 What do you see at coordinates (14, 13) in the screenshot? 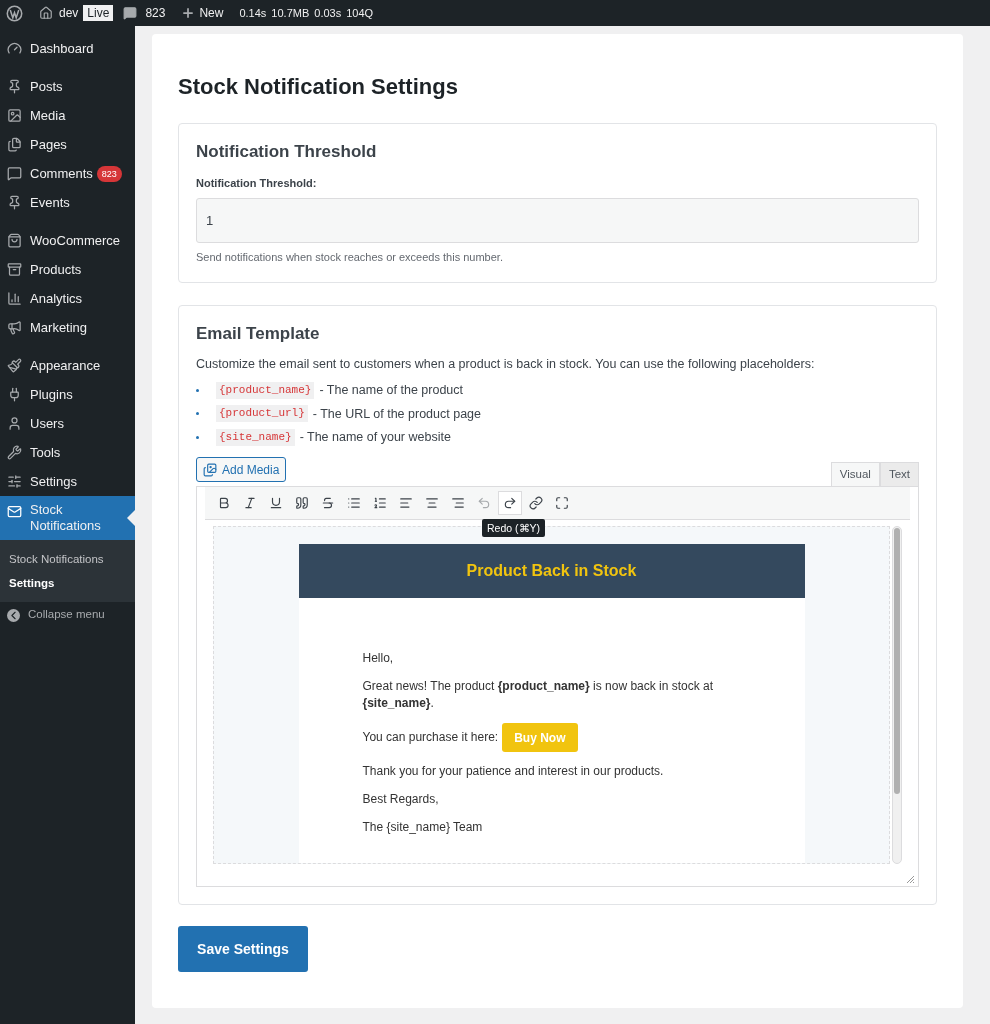
I see `wordpress-logo-icon` at bounding box center [14, 13].